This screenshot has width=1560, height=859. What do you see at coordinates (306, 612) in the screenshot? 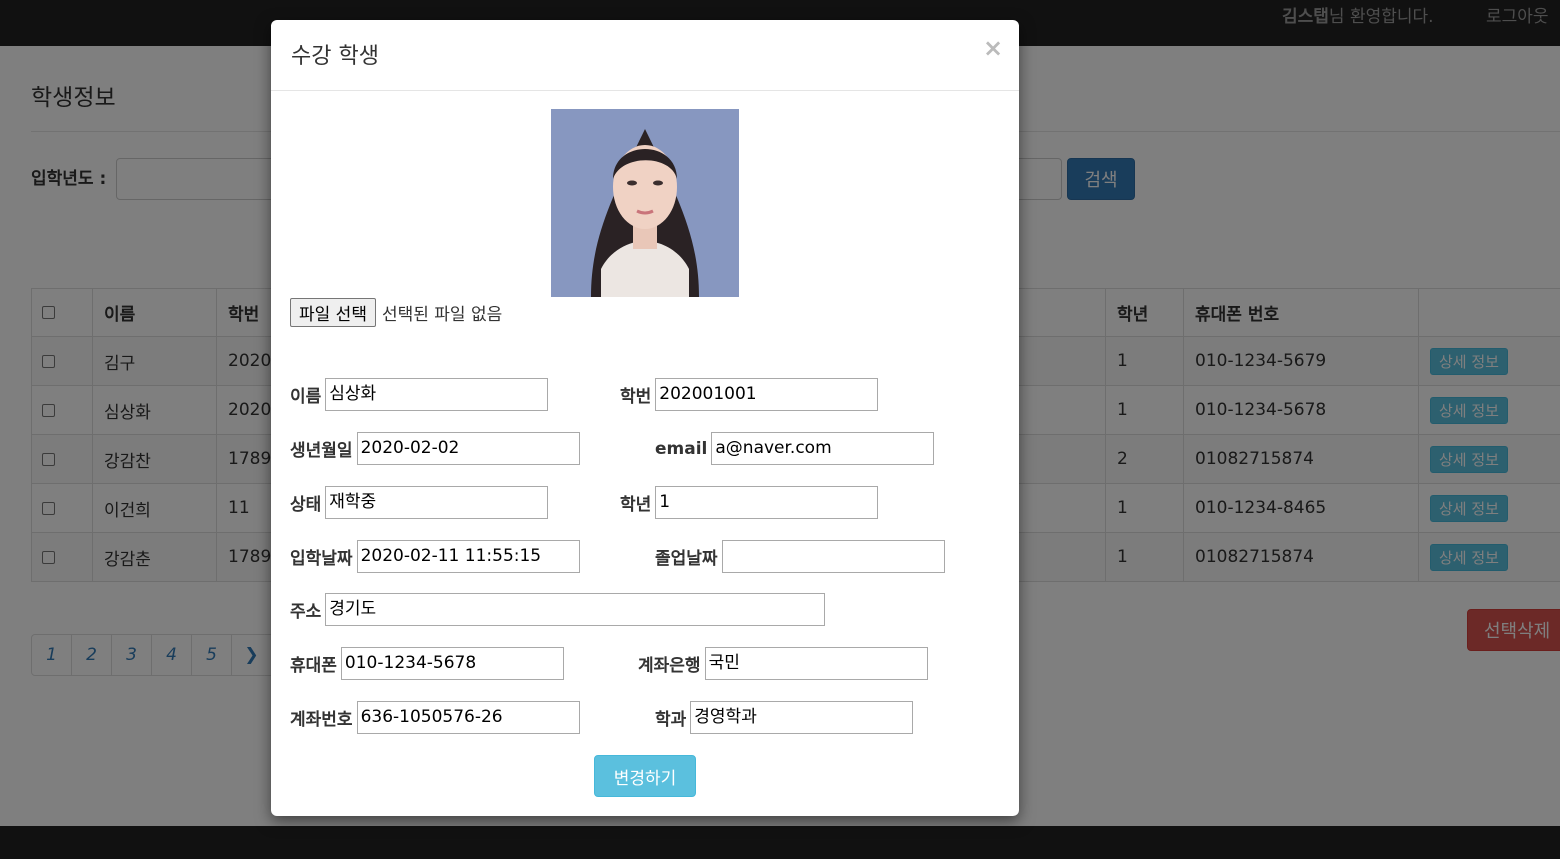
I see `address-label: 주소` at bounding box center [306, 612].